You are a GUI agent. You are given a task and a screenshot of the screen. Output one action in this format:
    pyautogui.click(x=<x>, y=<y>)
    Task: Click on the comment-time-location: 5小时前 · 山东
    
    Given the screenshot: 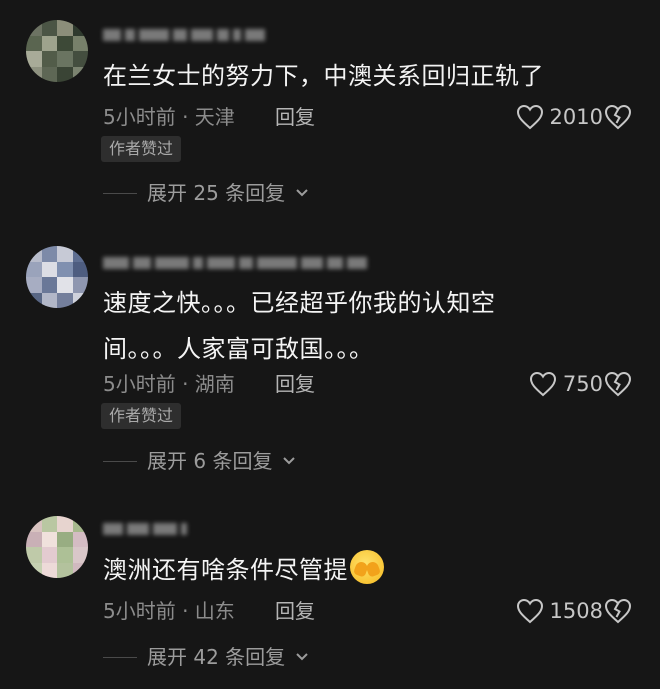 What is the action you would take?
    pyautogui.click(x=169, y=611)
    